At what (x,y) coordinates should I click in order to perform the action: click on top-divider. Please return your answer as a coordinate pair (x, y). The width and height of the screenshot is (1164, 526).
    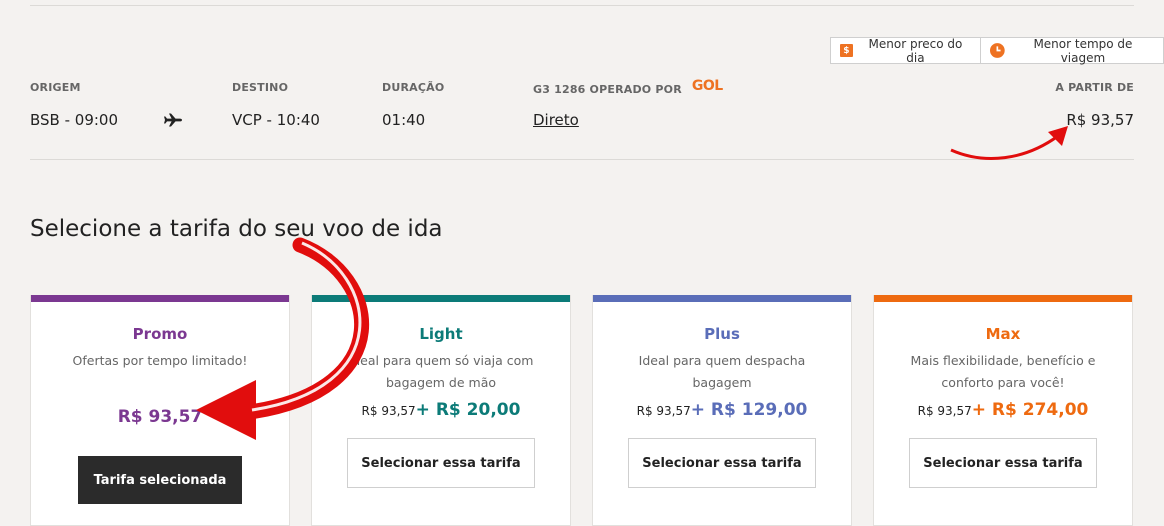
    Looking at the image, I should click on (582, 5).